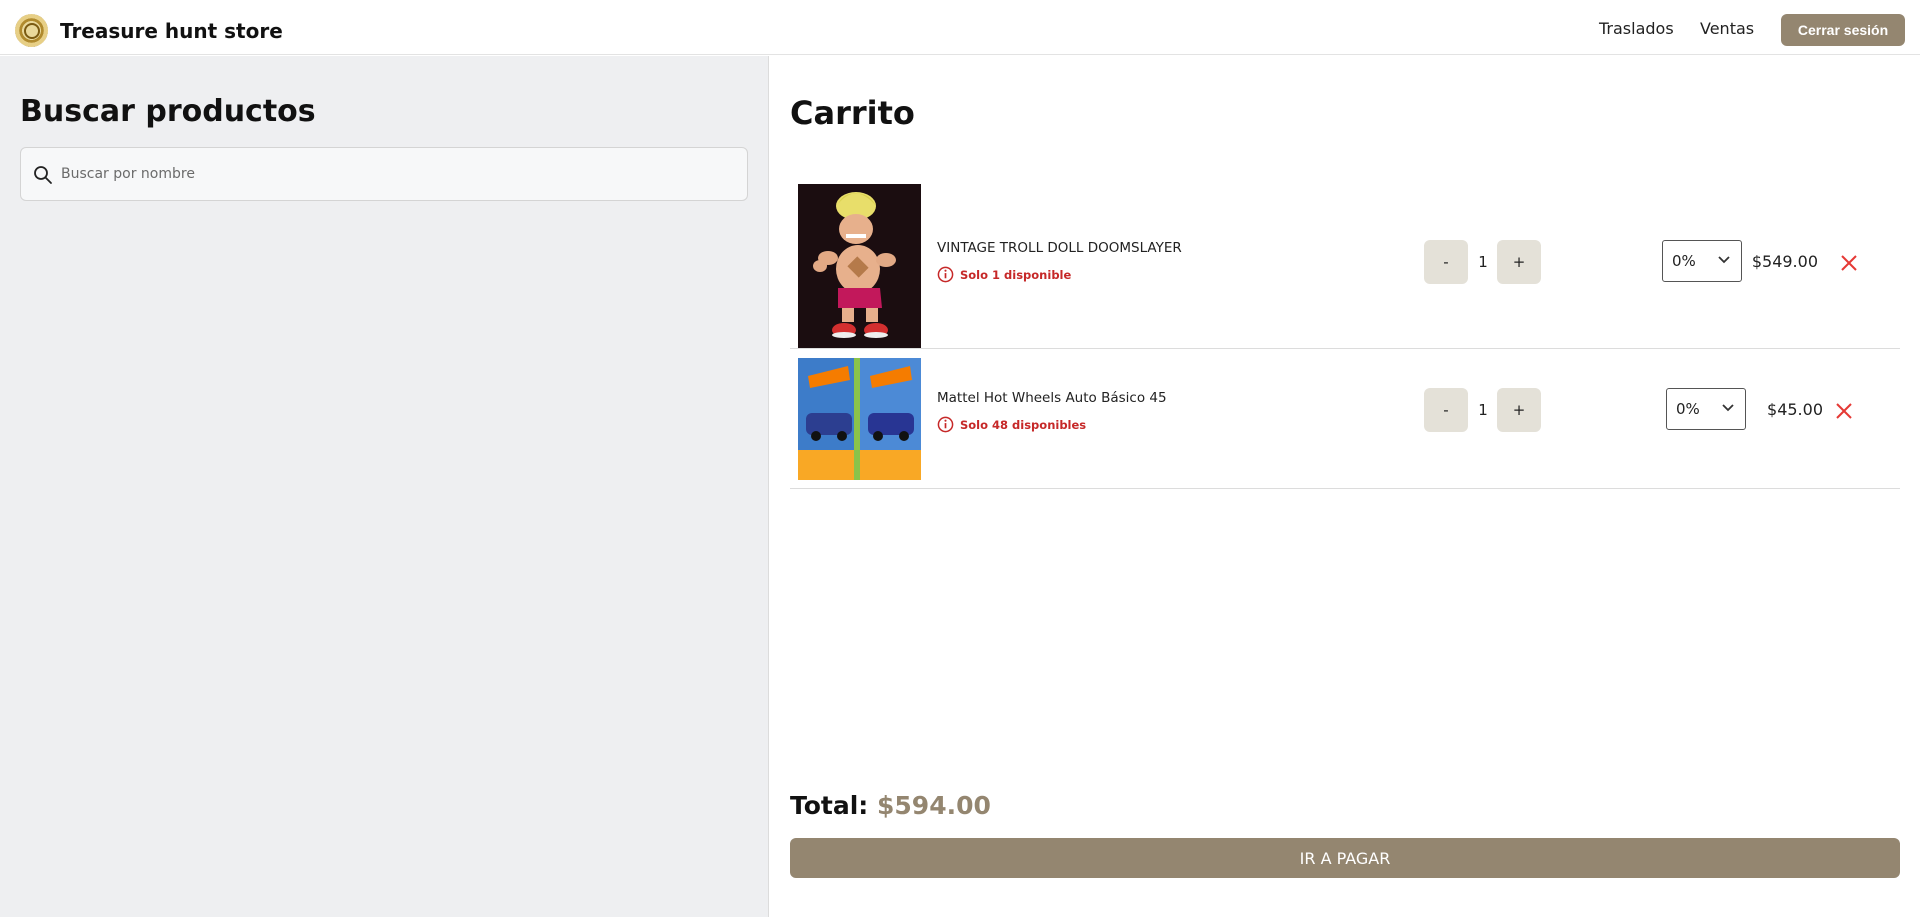  I want to click on stock-warning-text: Solo 1 disponible, so click(1016, 274).